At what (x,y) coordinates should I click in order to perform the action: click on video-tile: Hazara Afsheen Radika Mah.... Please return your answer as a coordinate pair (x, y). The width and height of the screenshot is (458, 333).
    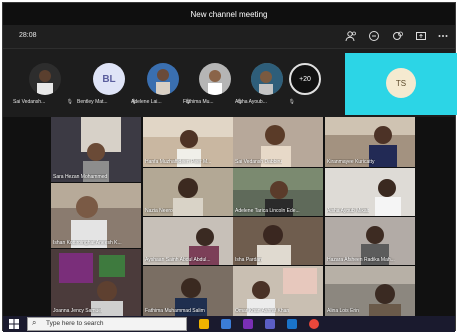
    Looking at the image, I should click on (370, 241).